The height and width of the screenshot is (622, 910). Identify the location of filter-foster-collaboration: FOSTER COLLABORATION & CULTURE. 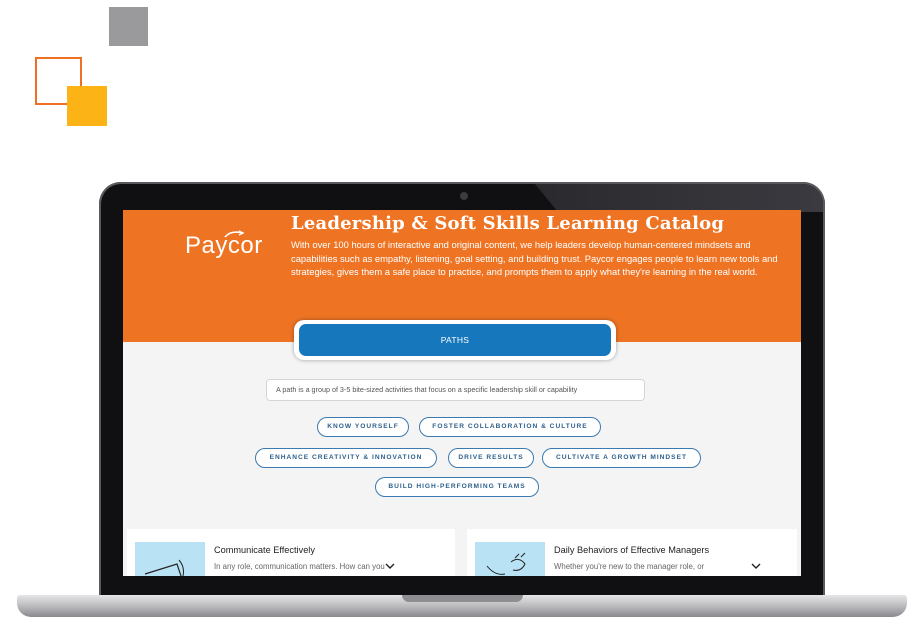
(510, 427).